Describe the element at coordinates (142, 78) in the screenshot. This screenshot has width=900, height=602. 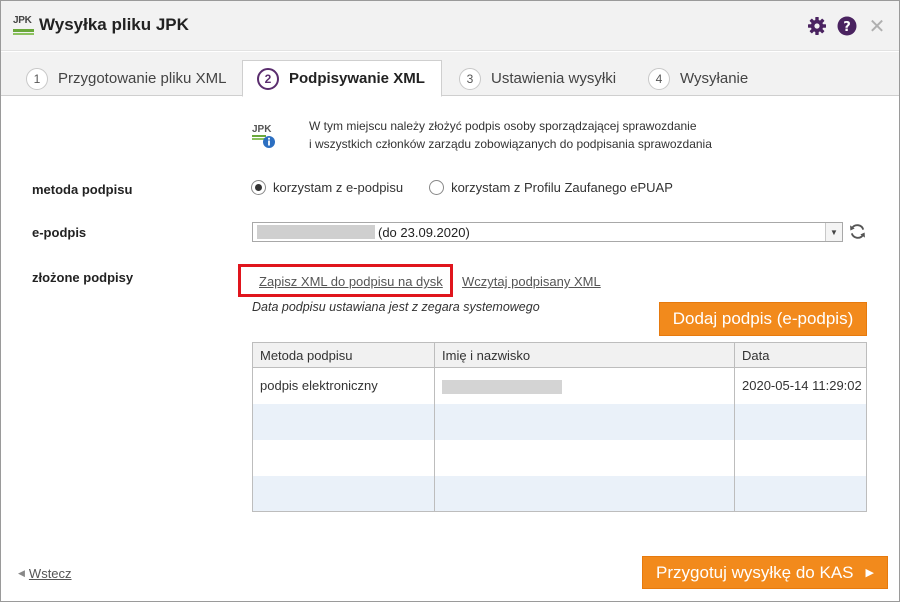
I see `tab-label: Przygotowanie pliku XML` at that location.